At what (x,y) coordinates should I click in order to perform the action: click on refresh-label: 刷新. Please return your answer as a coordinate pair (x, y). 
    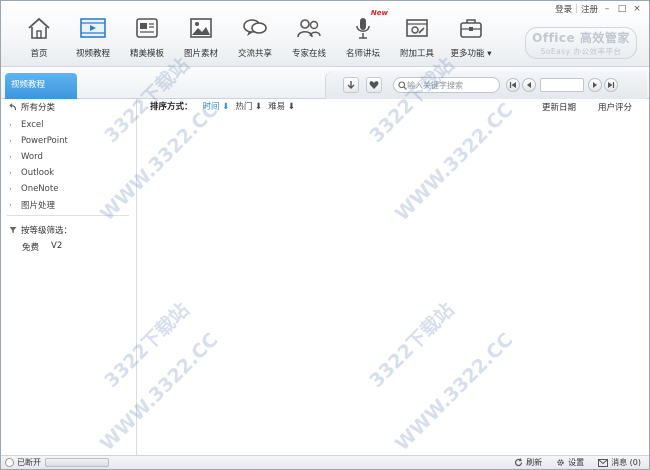
    Looking at the image, I should click on (534, 462).